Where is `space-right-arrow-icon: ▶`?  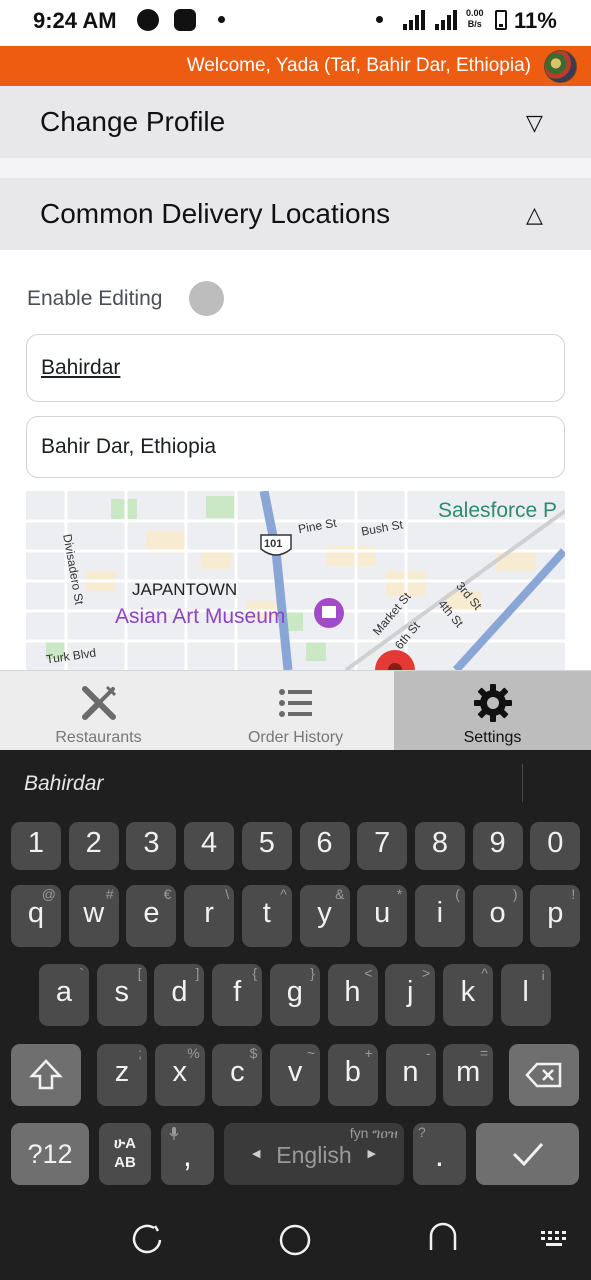
space-right-arrow-icon: ▶ is located at coordinates (371, 1154).